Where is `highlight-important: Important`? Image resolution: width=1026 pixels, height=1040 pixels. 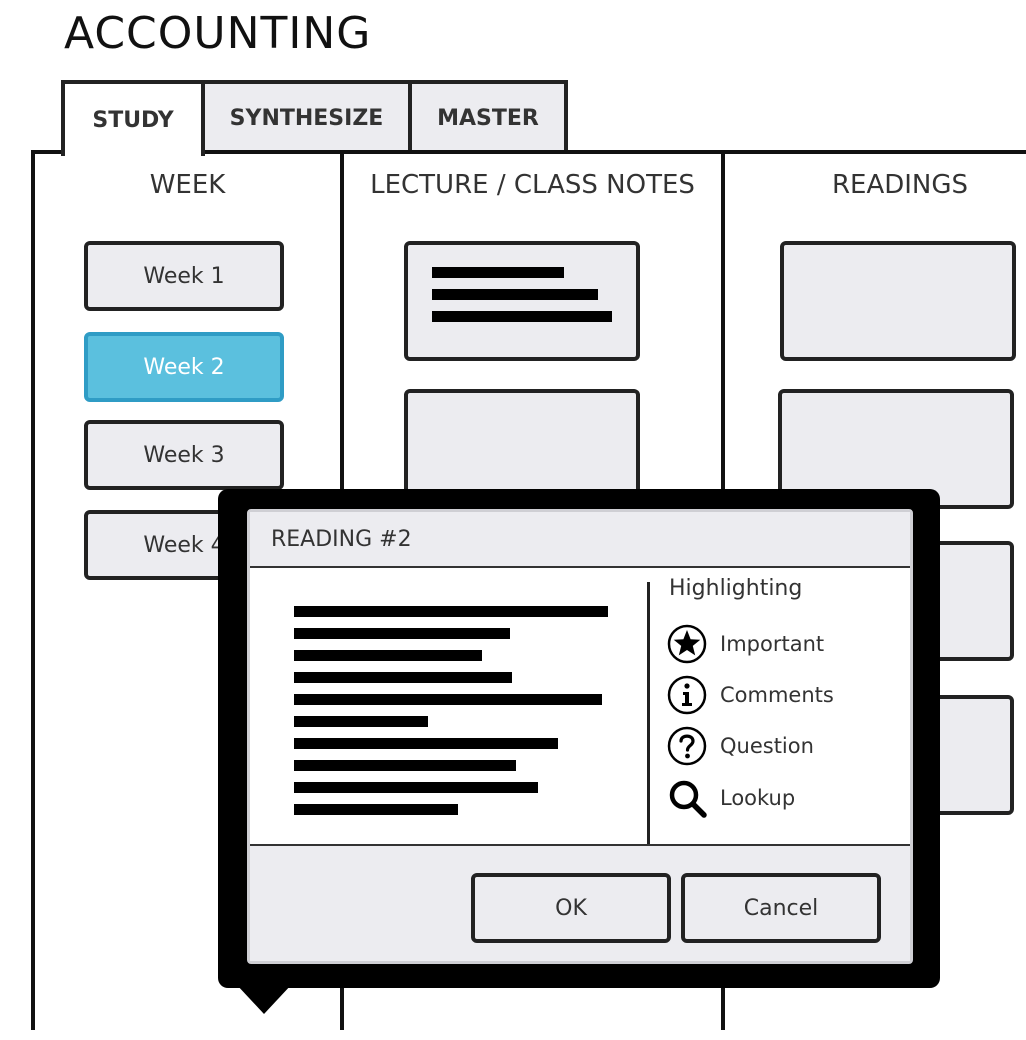 highlight-important: Important is located at coordinates (745, 644).